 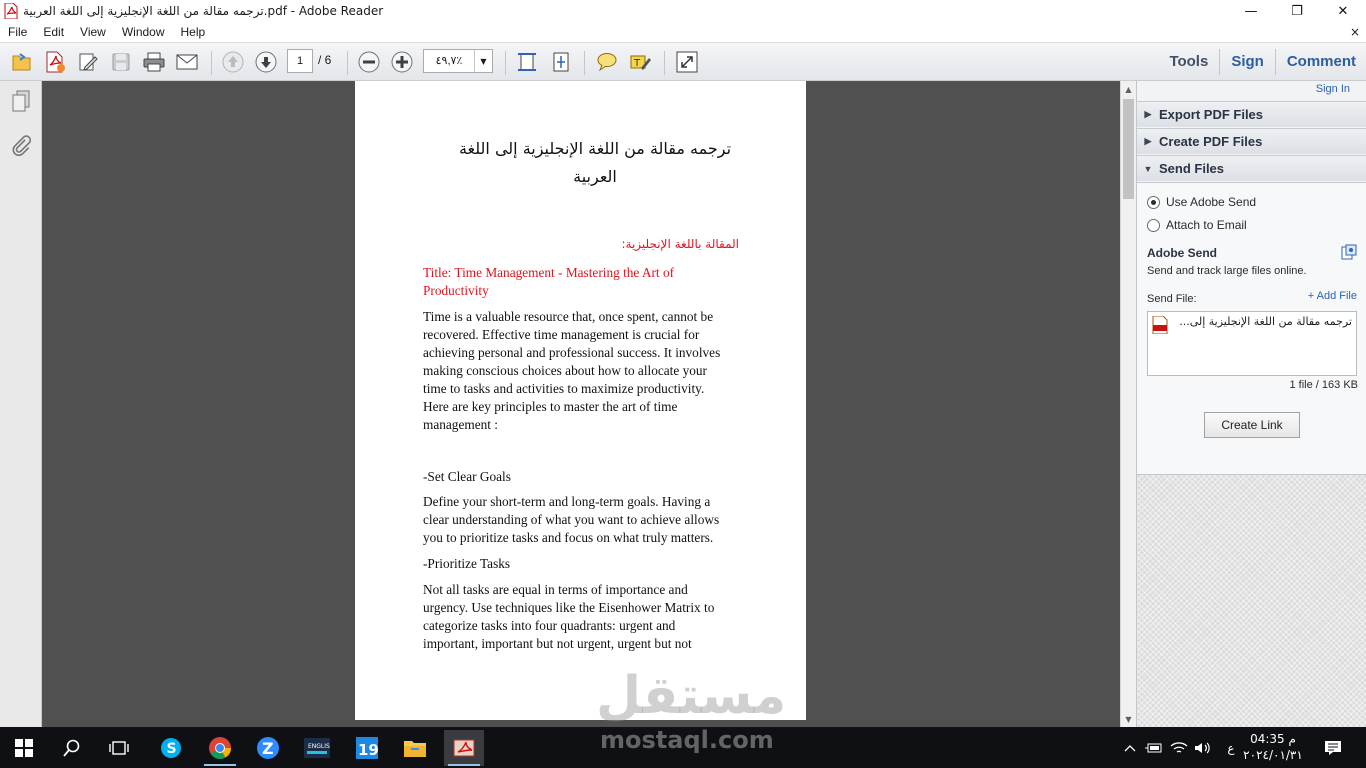 What do you see at coordinates (233, 62) in the screenshot?
I see `previous-page-icon` at bounding box center [233, 62].